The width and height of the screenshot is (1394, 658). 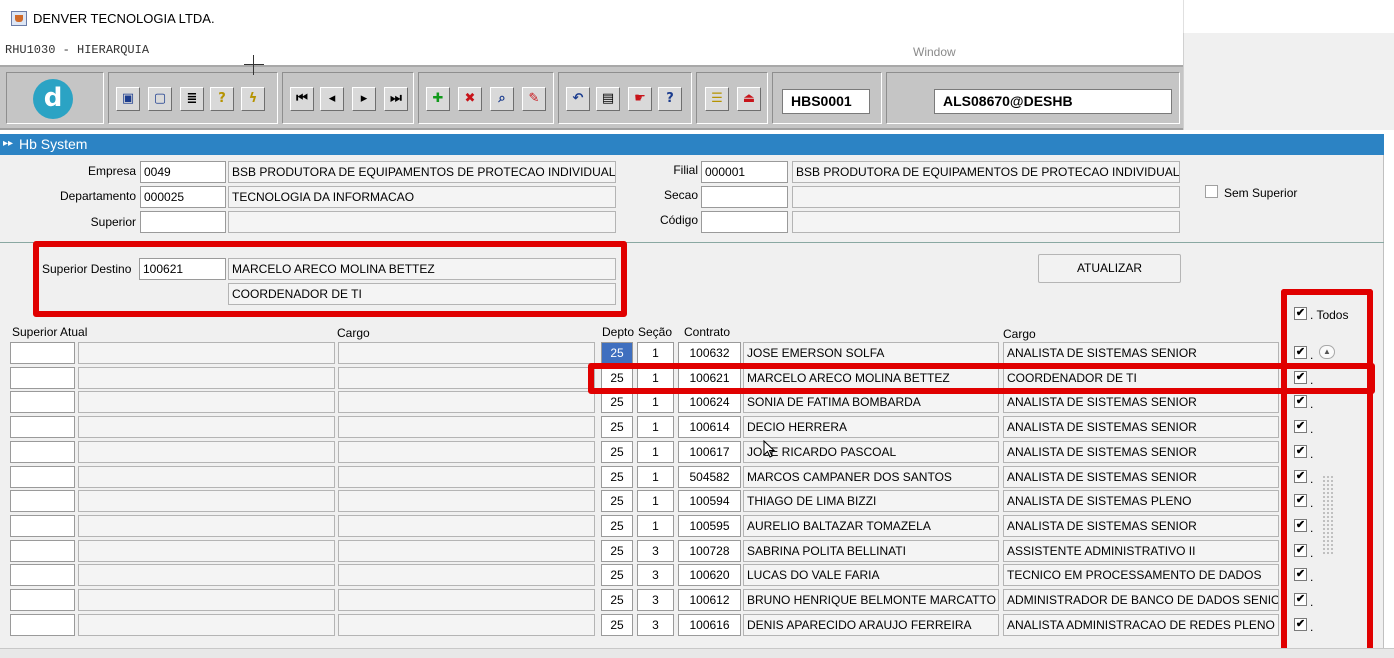 I want to click on insert-record-icon: ✚, so click(x=438, y=99).